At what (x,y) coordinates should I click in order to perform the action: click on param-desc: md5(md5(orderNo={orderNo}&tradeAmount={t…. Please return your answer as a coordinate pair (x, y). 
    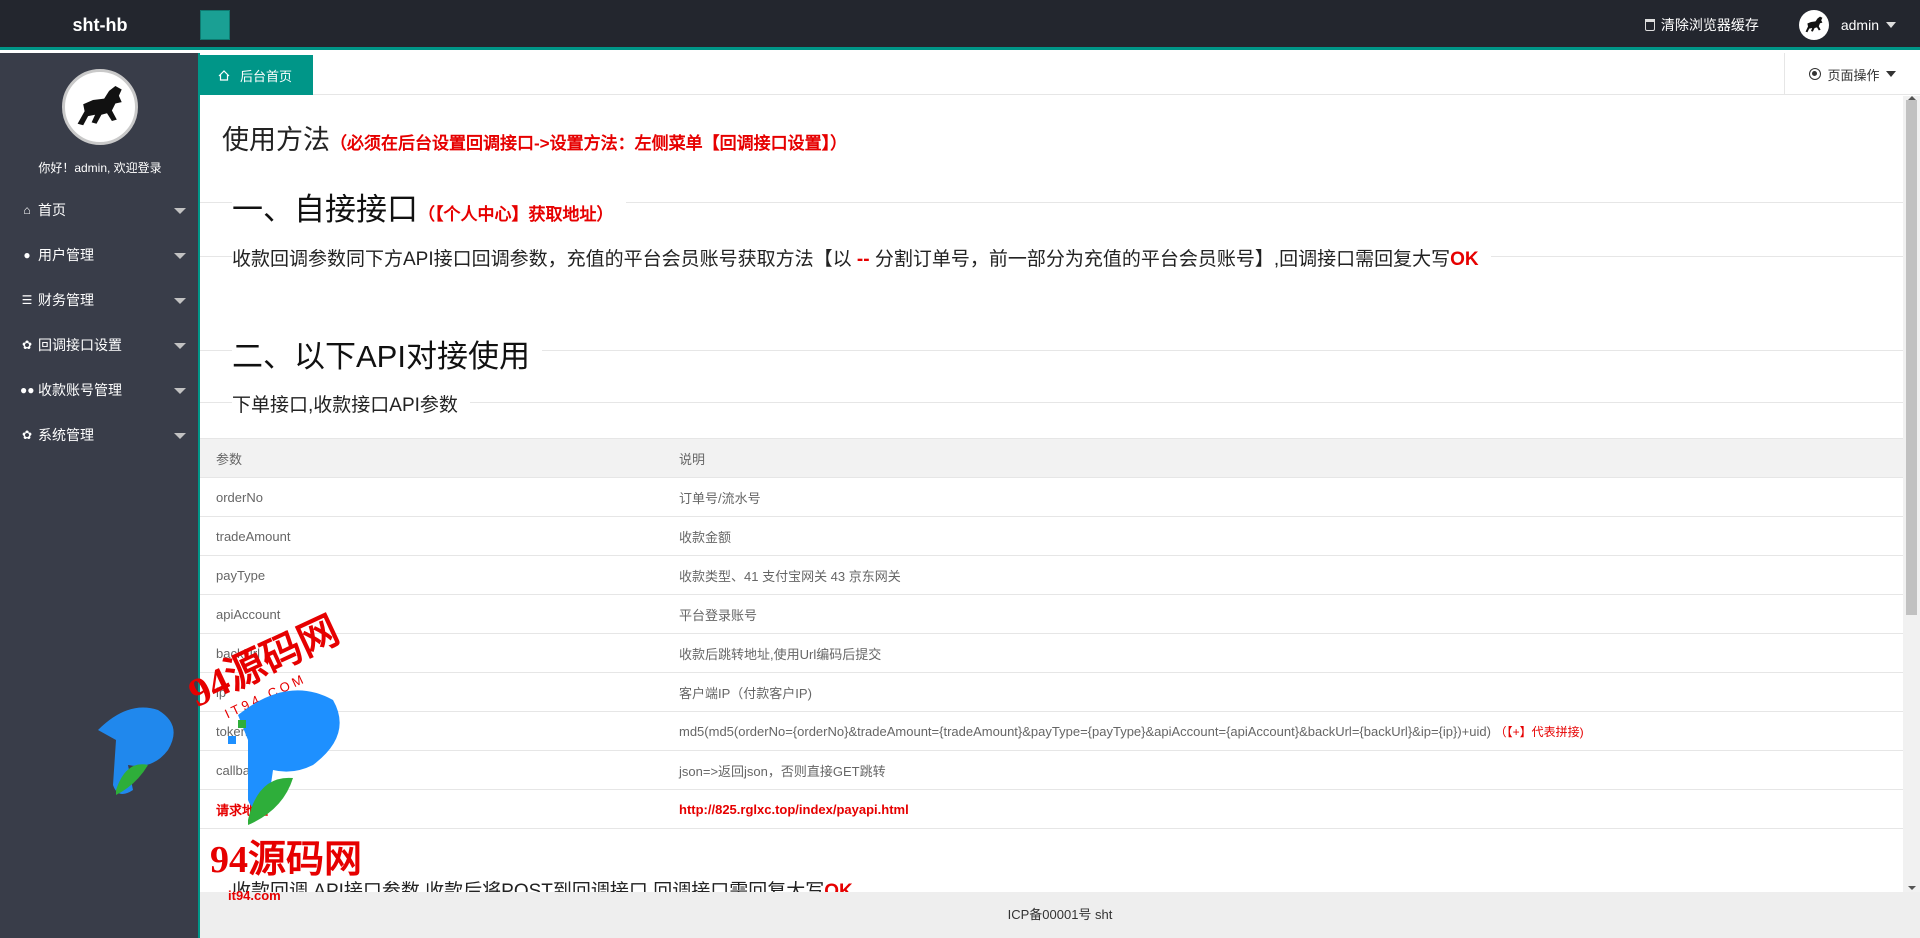
    Looking at the image, I should click on (1283, 731).